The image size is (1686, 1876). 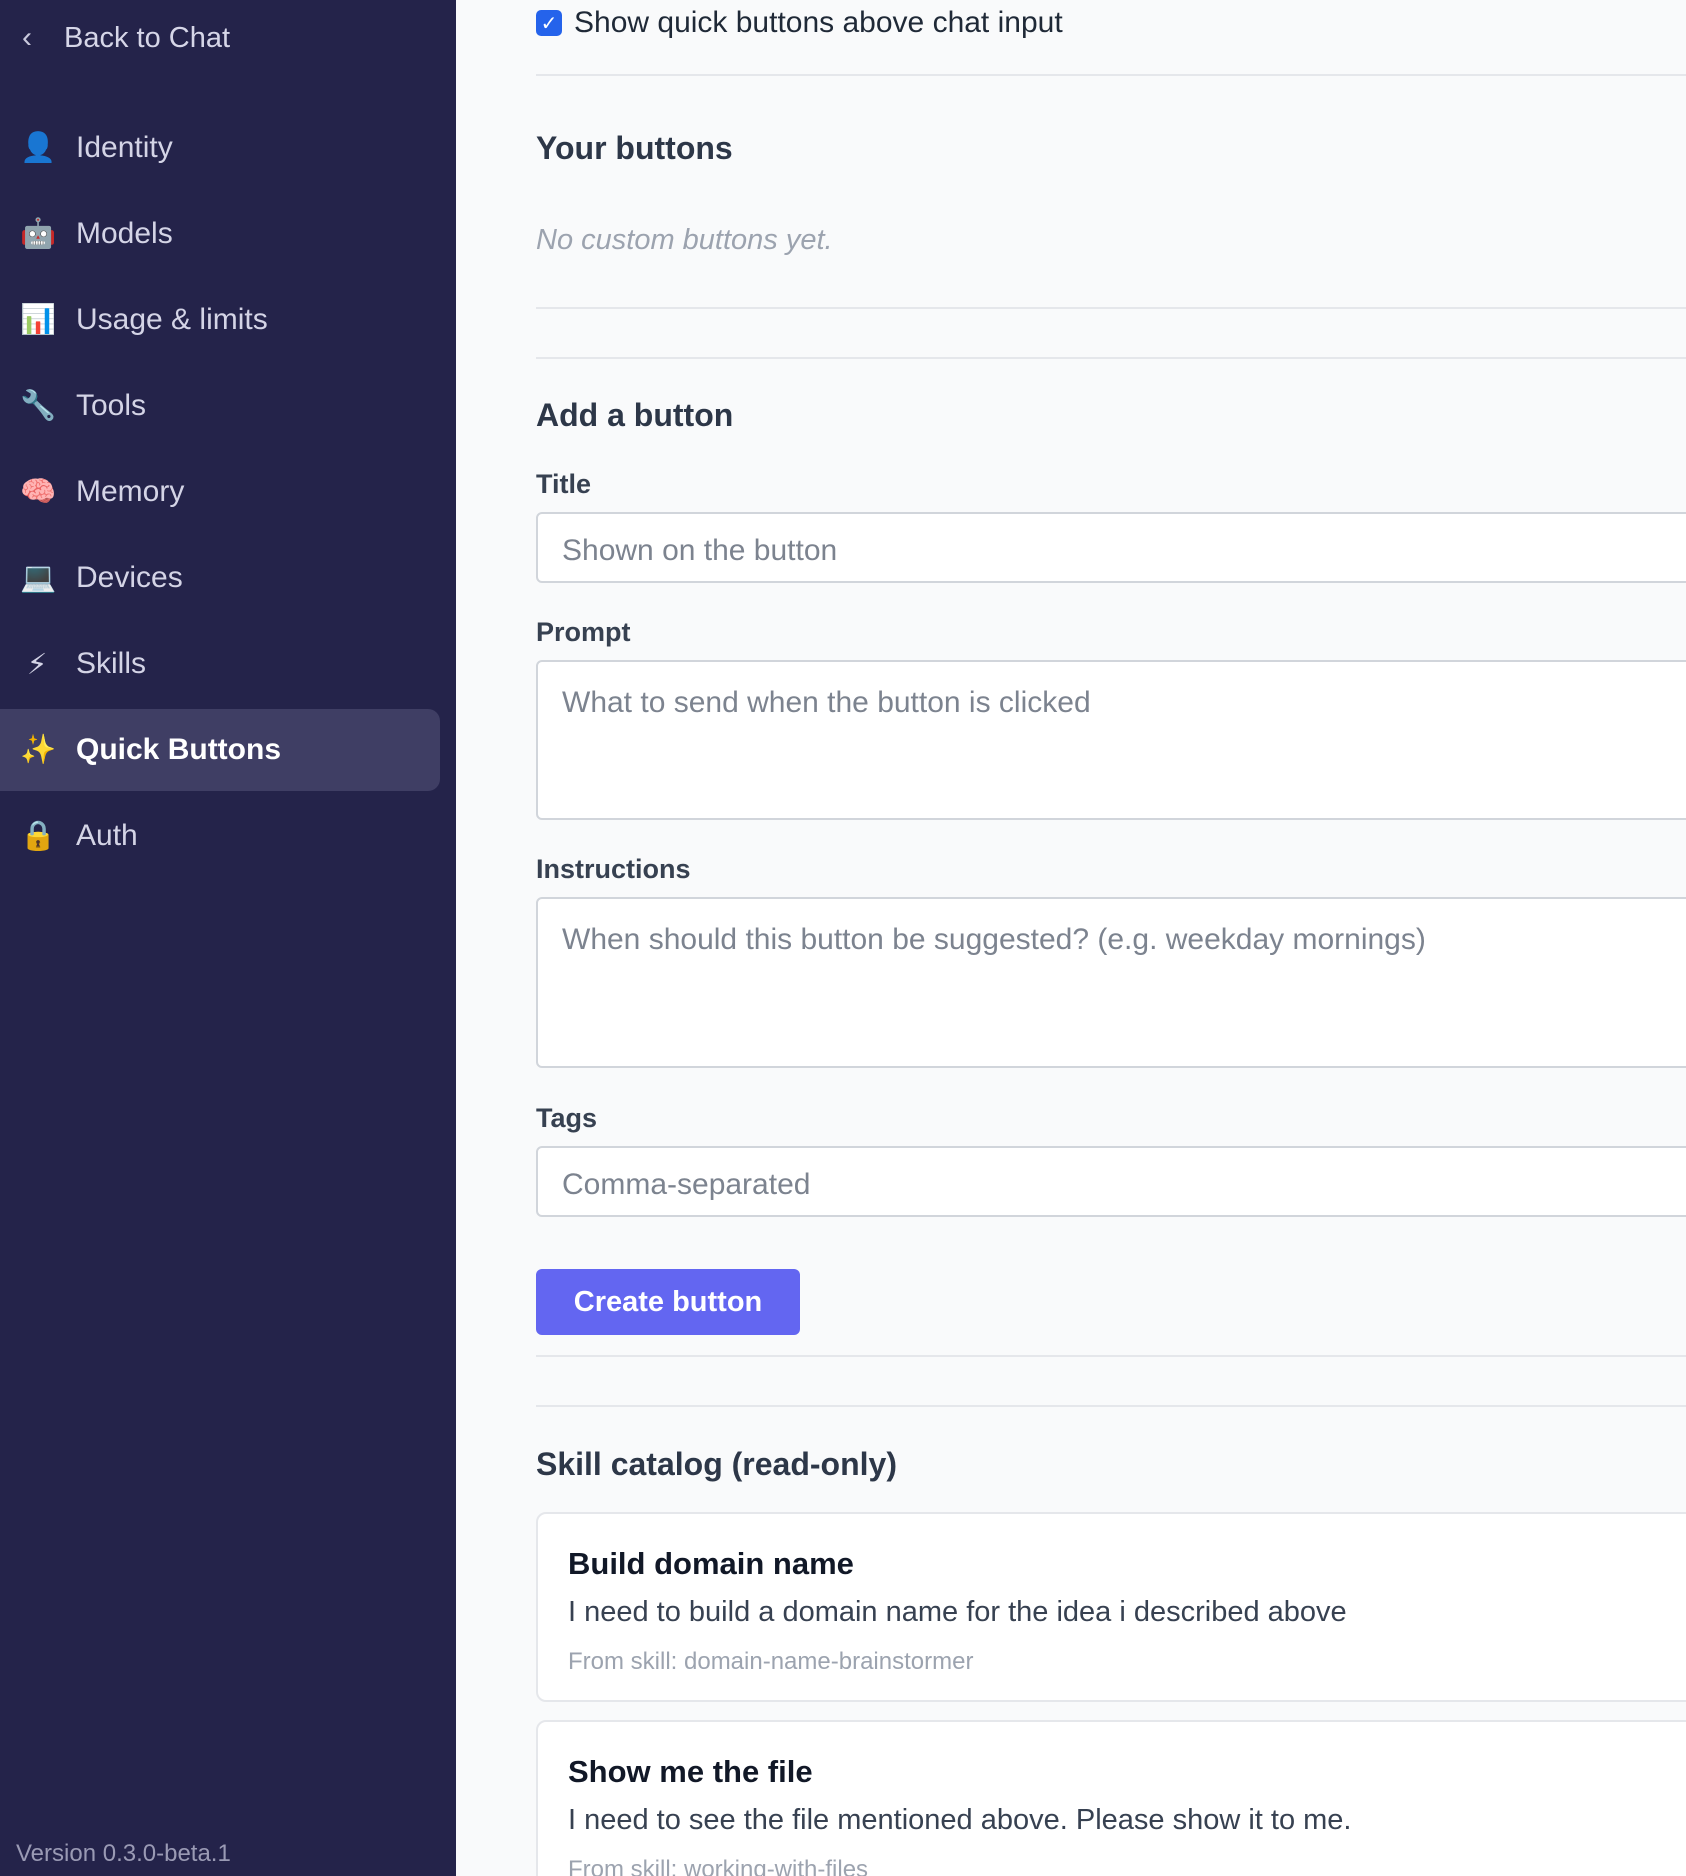 What do you see at coordinates (684, 240) in the screenshot?
I see `no-buttons-message: No custom buttons yet.` at bounding box center [684, 240].